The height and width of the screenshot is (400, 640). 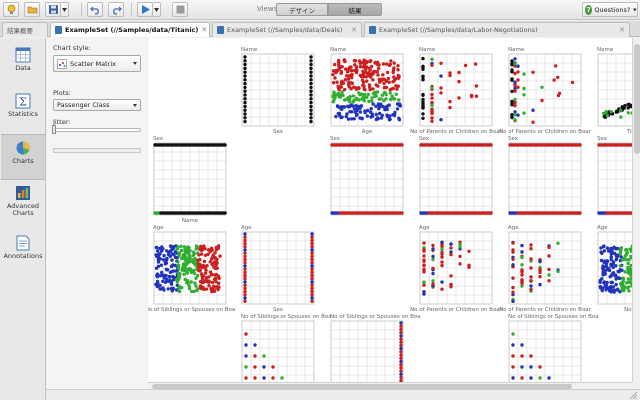 What do you see at coordinates (633, 394) in the screenshot?
I see `resize-grip-icon` at bounding box center [633, 394].